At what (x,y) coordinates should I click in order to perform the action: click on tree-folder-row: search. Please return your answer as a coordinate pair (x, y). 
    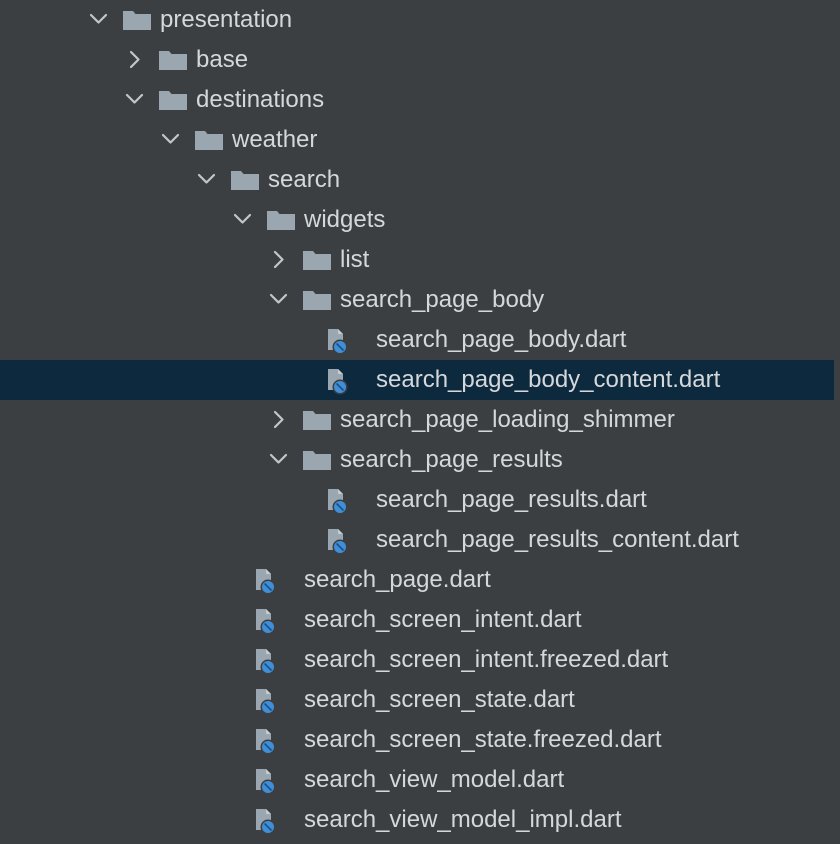
    Looking at the image, I should click on (417, 180).